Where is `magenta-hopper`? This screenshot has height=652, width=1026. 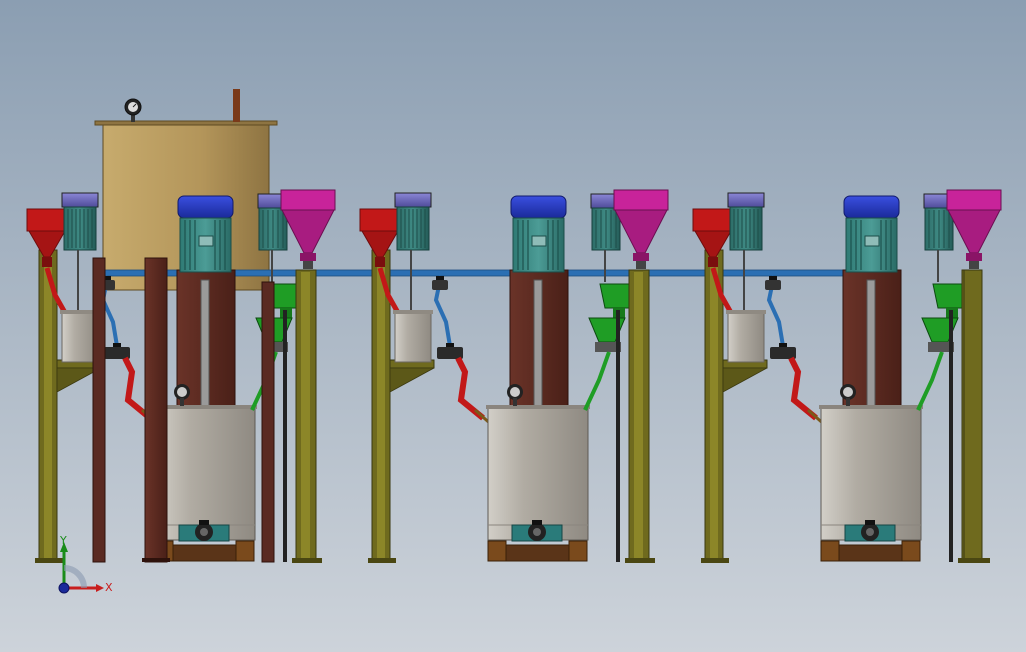 magenta-hopper is located at coordinates (308, 229).